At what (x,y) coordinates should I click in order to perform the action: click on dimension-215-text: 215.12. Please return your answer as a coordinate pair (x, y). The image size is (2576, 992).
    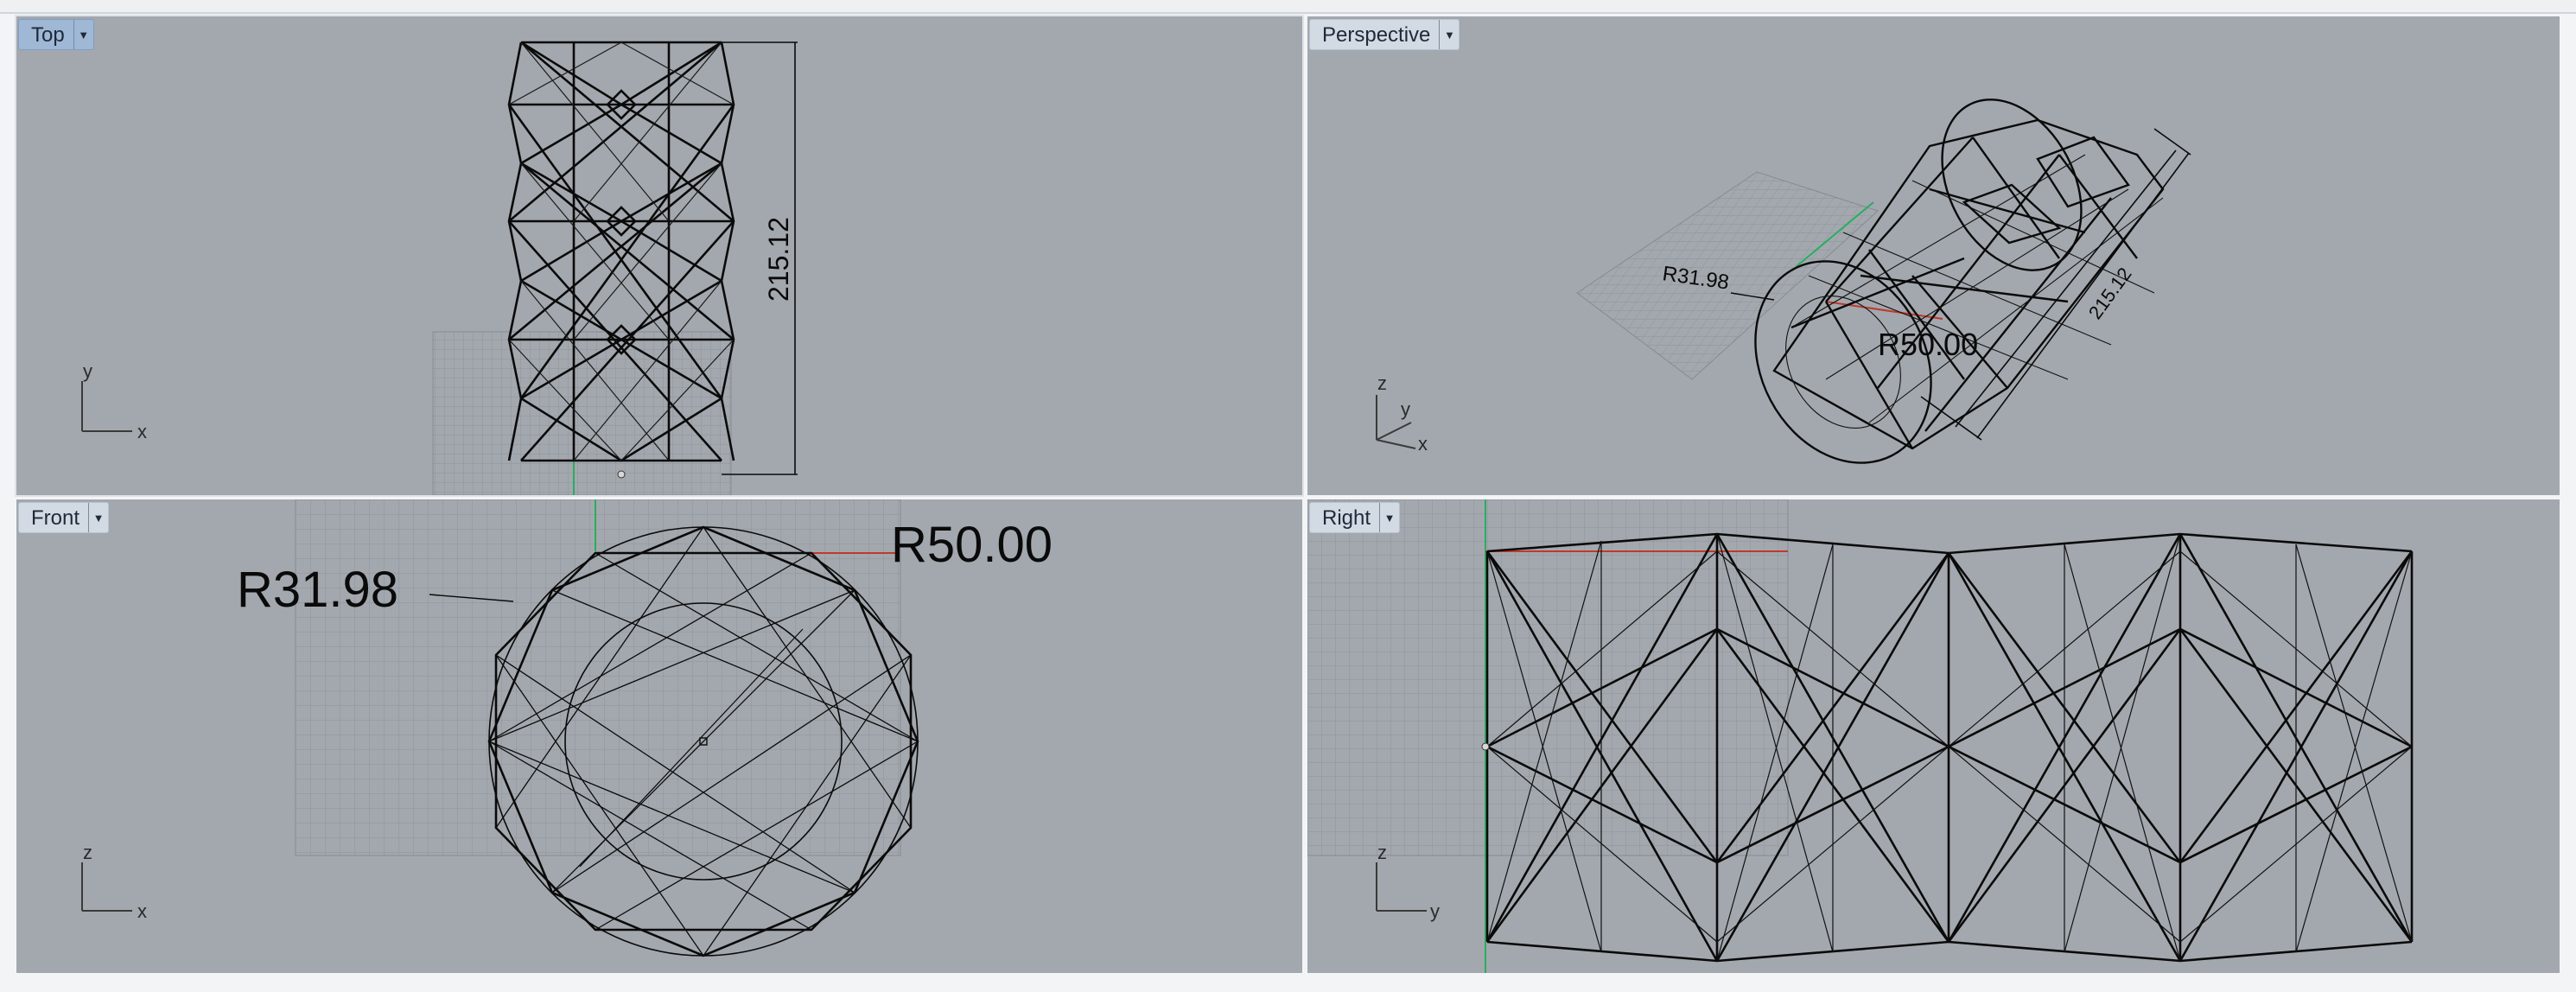
    Looking at the image, I should click on (779, 259).